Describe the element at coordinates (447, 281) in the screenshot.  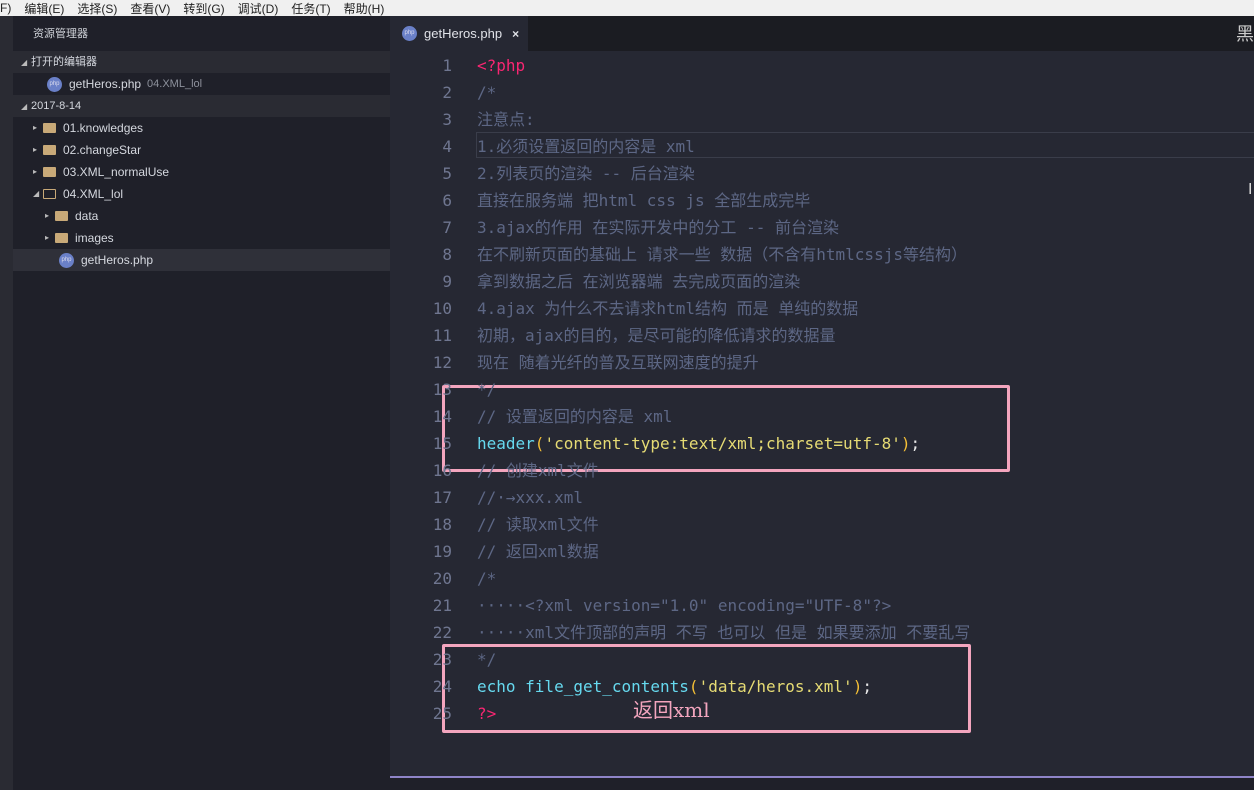
I see `line-number: 9` at that location.